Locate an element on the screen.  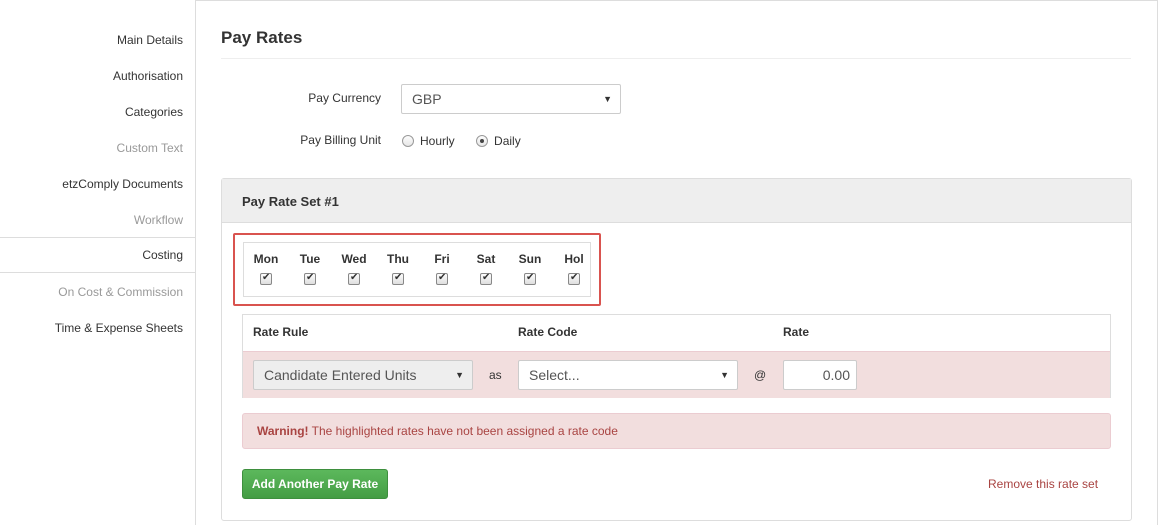
day-fri: Fri is located at coordinates (442, 270).